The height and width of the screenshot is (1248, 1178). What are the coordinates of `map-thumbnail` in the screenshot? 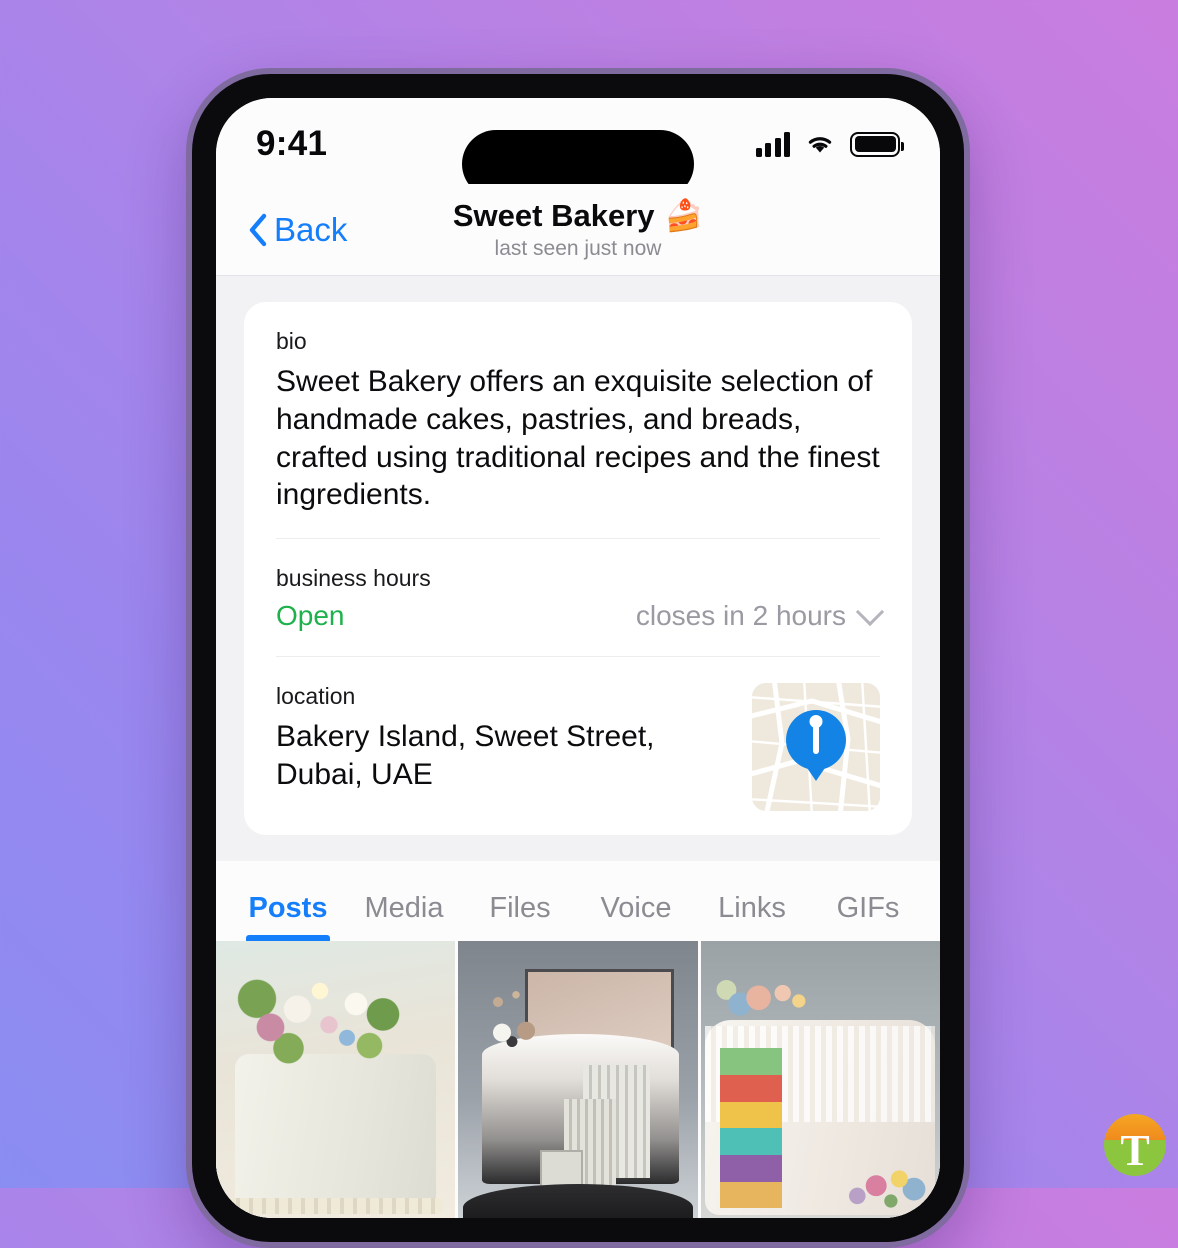 It's located at (816, 747).